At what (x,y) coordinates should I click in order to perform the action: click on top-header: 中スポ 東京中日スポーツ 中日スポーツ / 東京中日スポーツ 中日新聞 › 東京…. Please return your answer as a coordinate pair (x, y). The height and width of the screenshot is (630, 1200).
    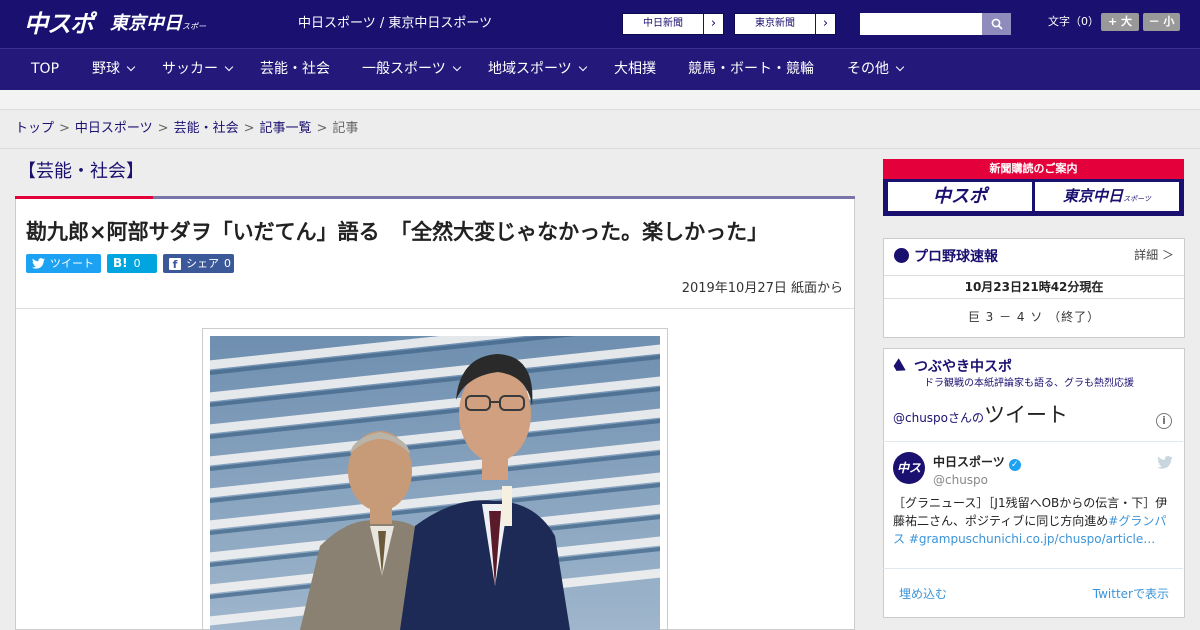
    Looking at the image, I should click on (600, 30).